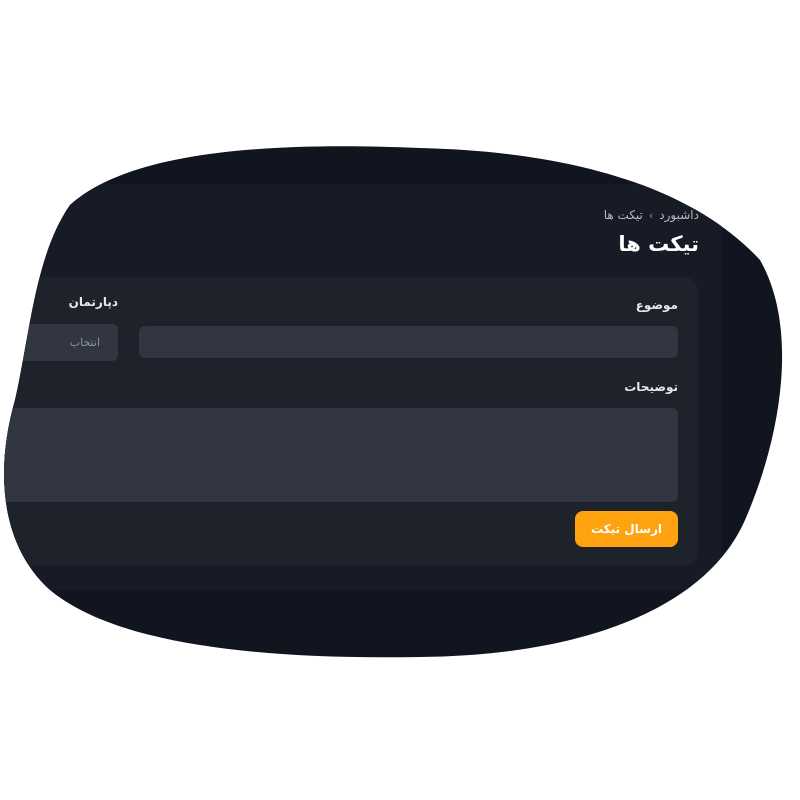 This screenshot has height=800, width=800. What do you see at coordinates (84, 342) in the screenshot?
I see `department-placeholder: انتخاب` at bounding box center [84, 342].